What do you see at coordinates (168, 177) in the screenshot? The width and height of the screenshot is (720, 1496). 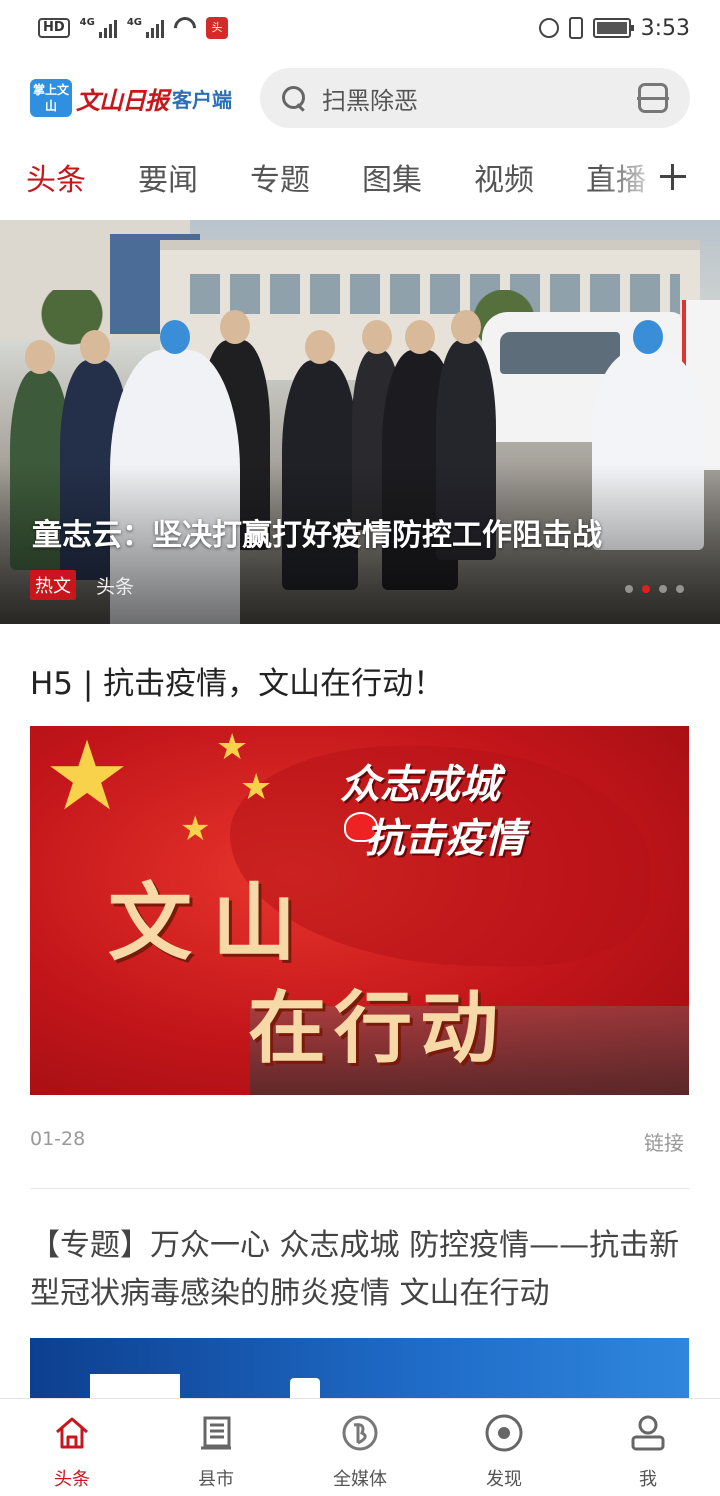 I see `tab-news: 要闻` at bounding box center [168, 177].